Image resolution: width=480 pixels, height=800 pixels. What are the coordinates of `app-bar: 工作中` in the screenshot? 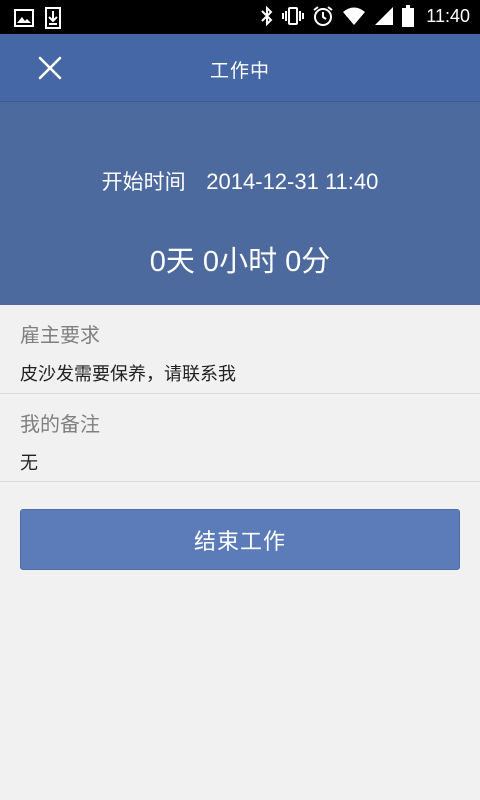 It's located at (240, 68).